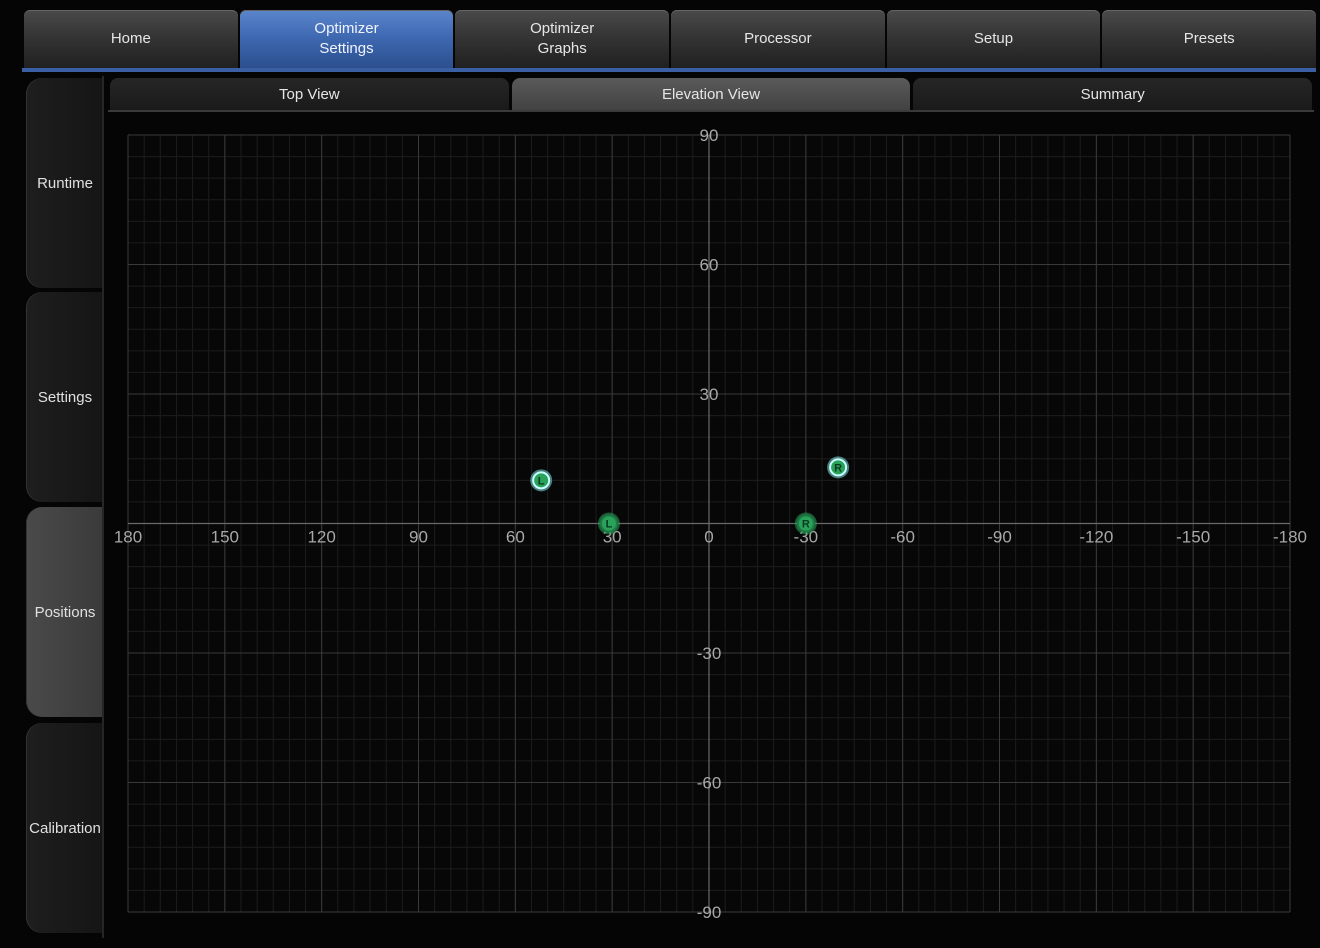  Describe the element at coordinates (1290, 537) in the screenshot. I see `x-tick-label: -180` at that location.